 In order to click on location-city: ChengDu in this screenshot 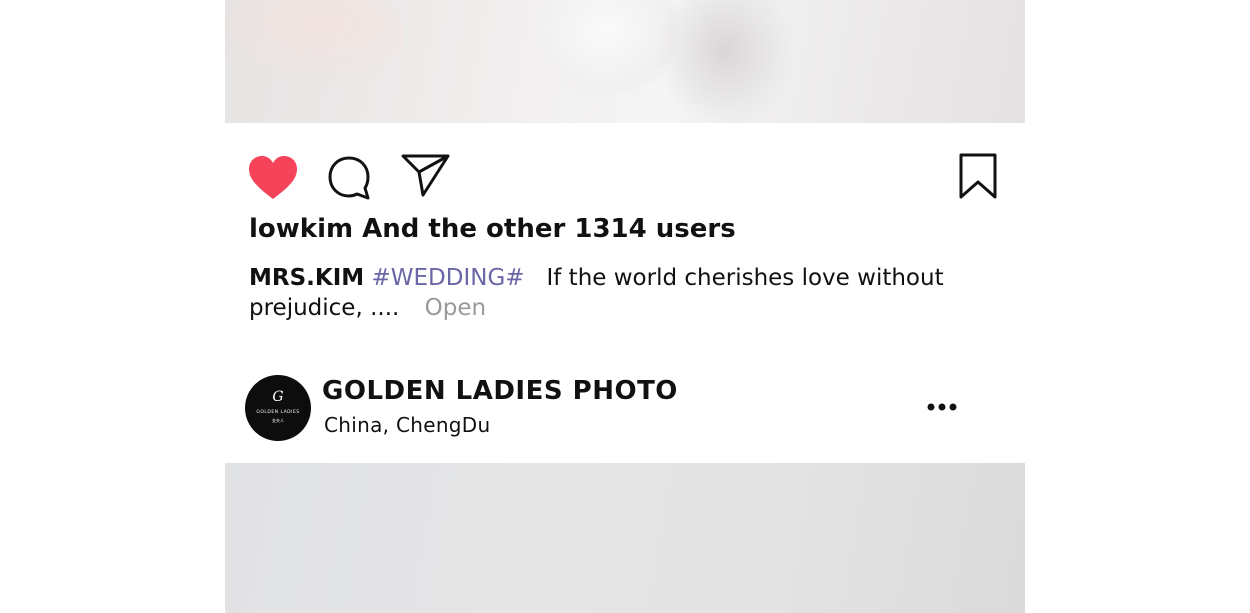, I will do `click(443, 425)`.